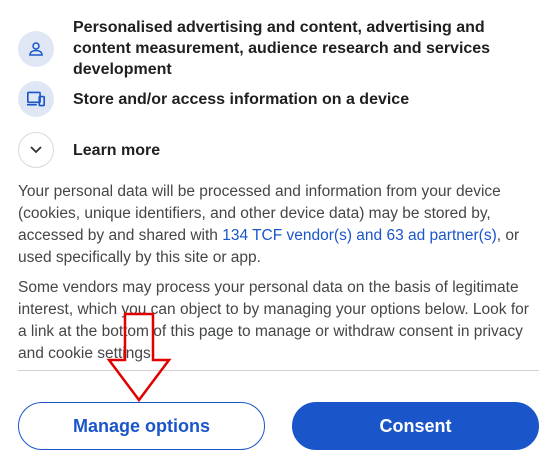  I want to click on chevron-down-icon, so click(36, 150).